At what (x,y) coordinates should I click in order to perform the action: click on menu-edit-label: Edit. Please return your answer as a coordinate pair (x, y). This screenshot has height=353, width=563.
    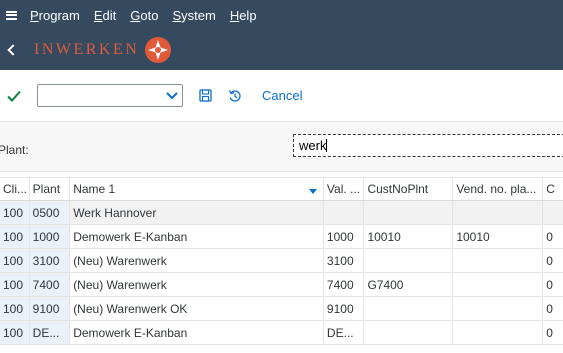
    Looking at the image, I should click on (105, 15).